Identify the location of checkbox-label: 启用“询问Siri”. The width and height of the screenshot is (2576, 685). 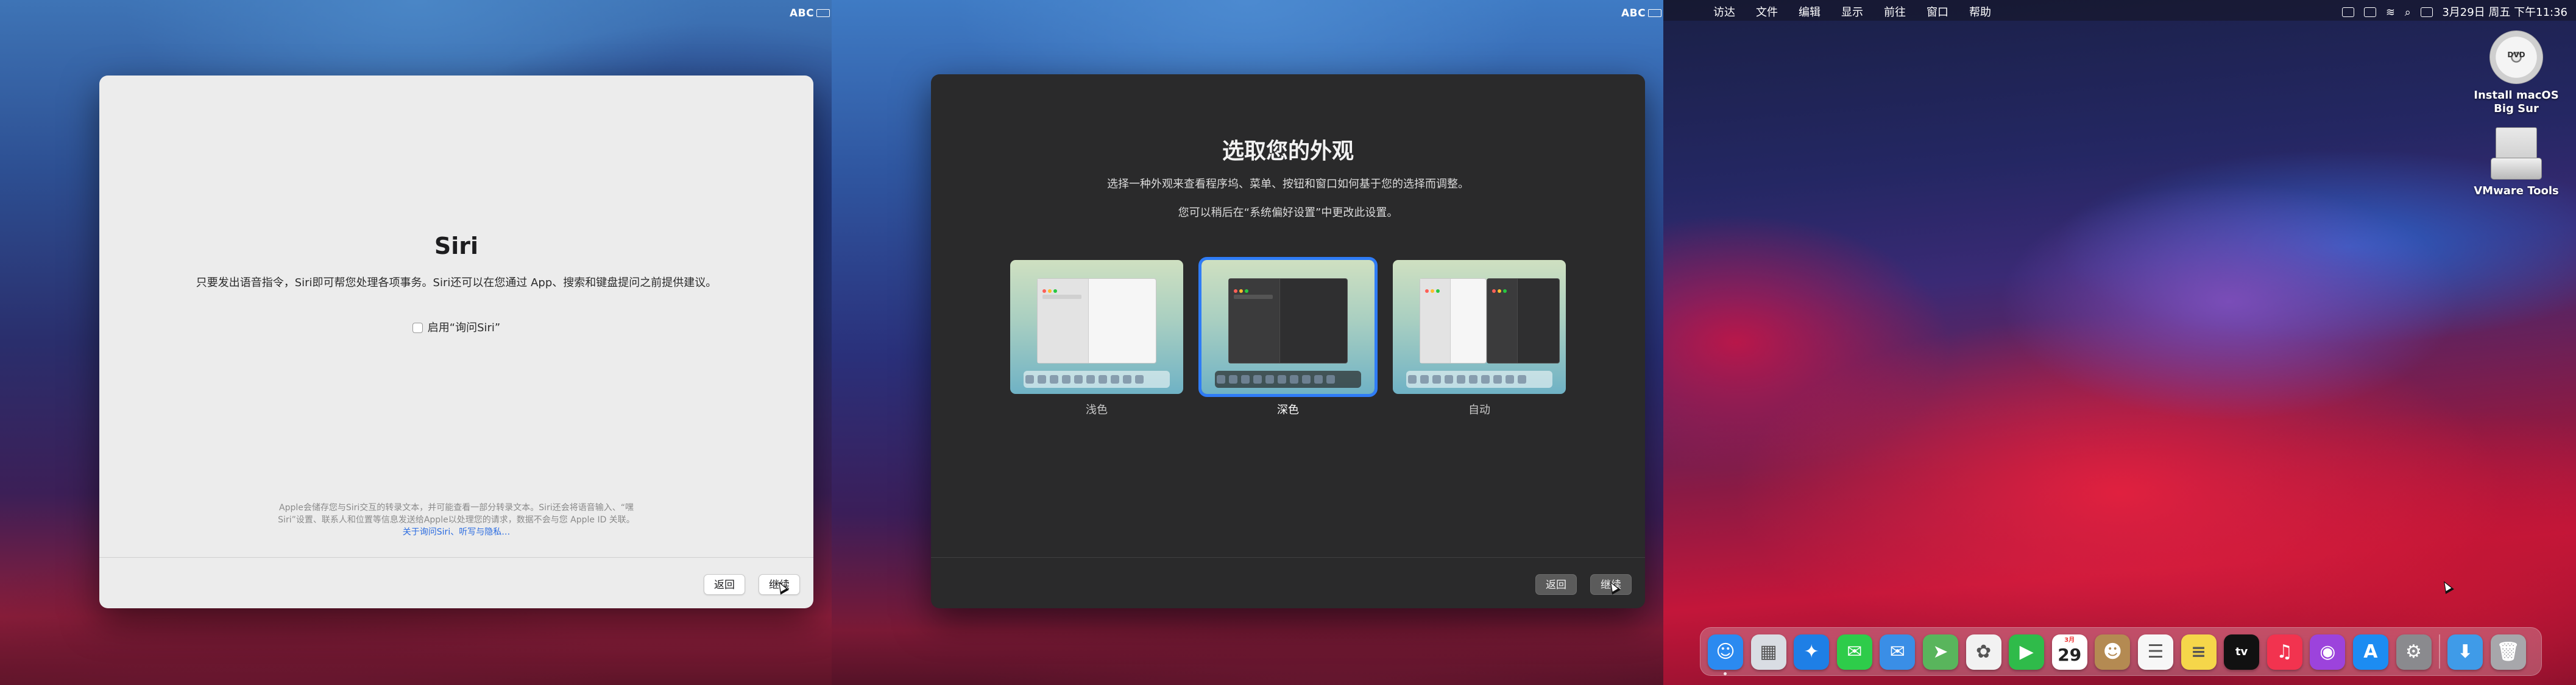
(464, 327).